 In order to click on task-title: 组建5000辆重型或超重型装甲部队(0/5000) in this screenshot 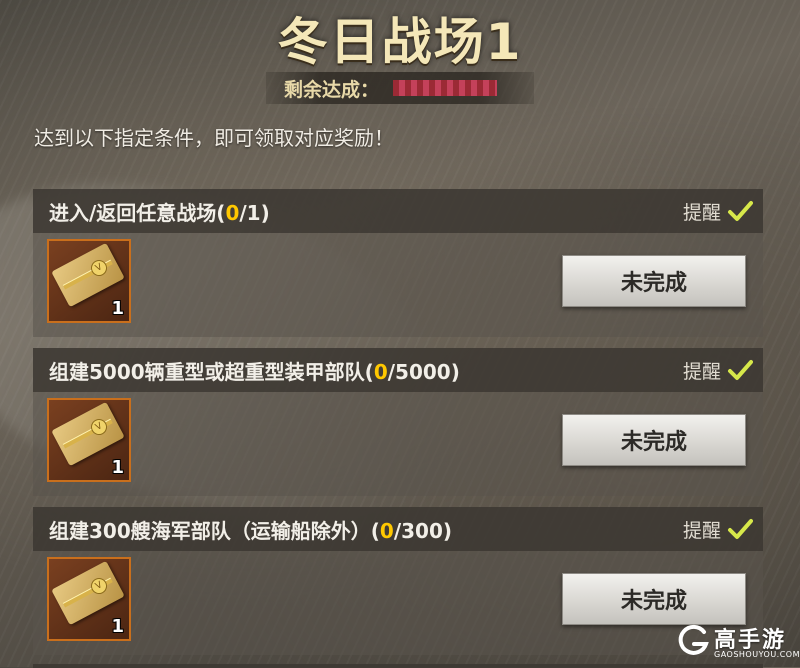, I will do `click(254, 370)`.